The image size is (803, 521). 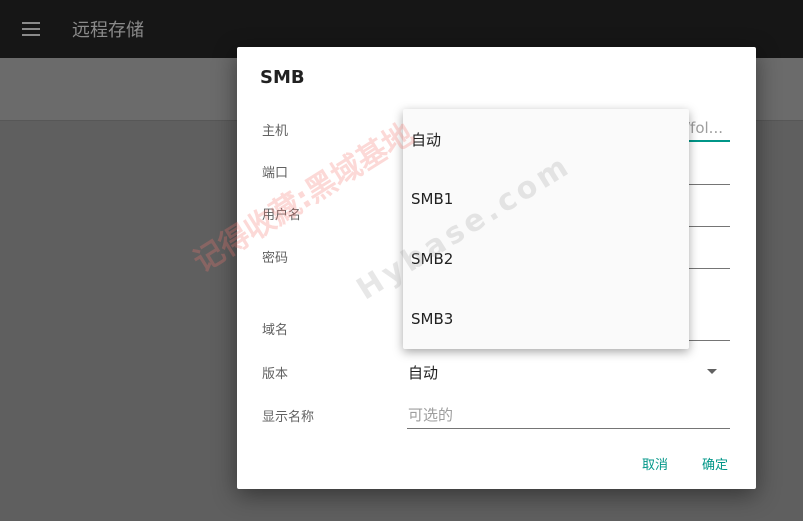 I want to click on menu-item-smb2: SMB2, so click(x=546, y=259).